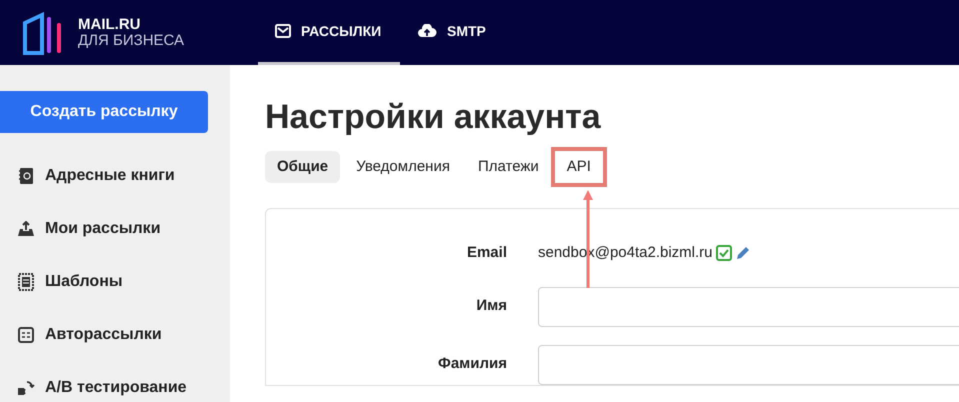 This screenshot has height=402, width=959. What do you see at coordinates (427, 31) in the screenshot?
I see `cloud-upload-icon` at bounding box center [427, 31].